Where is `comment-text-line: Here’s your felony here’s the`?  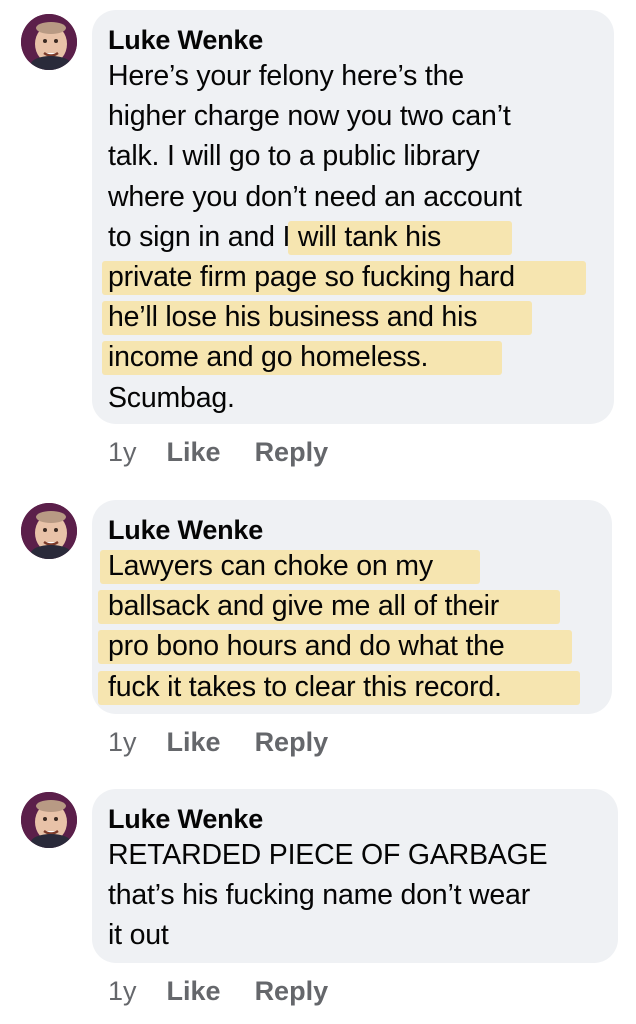
comment-text-line: Here’s your felony here’s the is located at coordinates (286, 76).